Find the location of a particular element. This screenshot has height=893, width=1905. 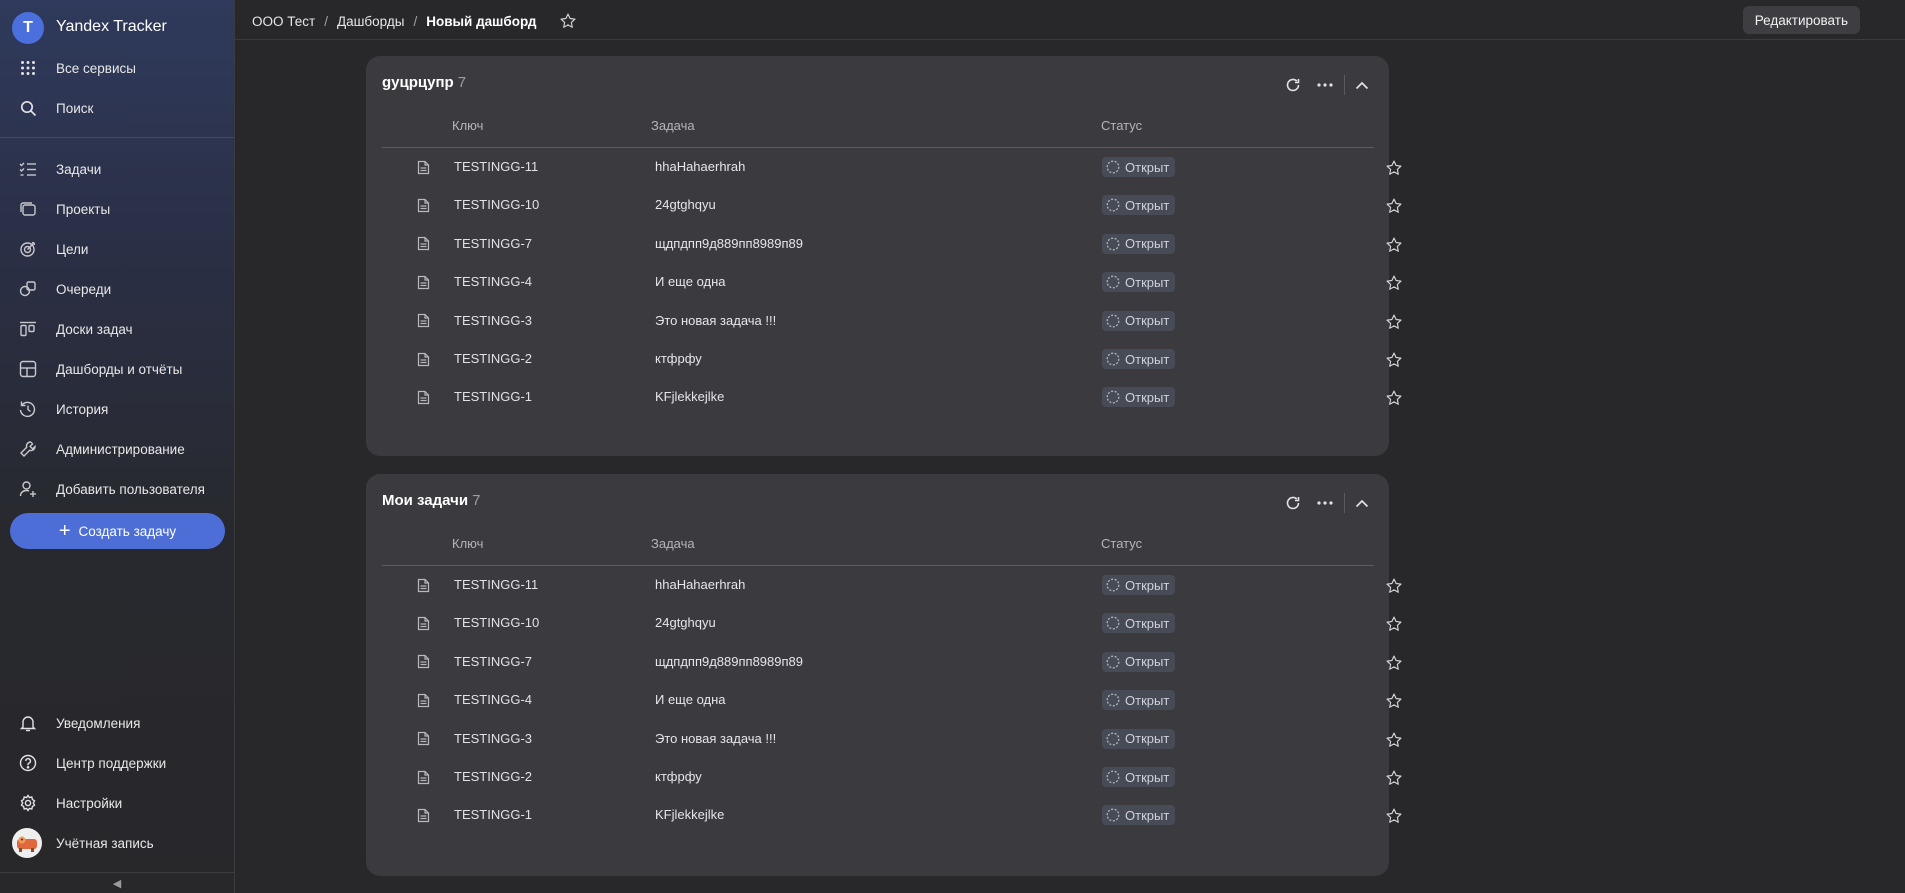

sidebar-divider is located at coordinates (117, 137).